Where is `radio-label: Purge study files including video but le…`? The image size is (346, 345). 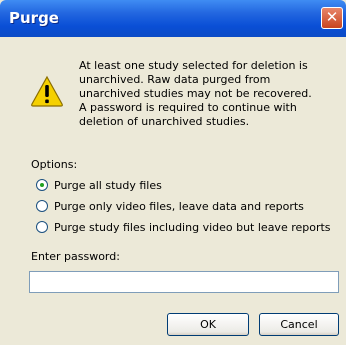 radio-label: Purge study files including video but le… is located at coordinates (192, 227).